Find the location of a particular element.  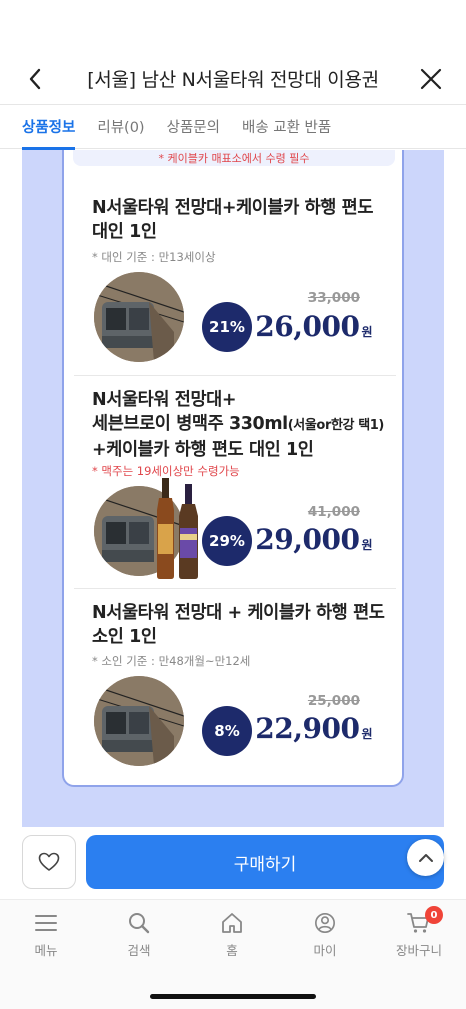

product-1-image is located at coordinates (139, 317).